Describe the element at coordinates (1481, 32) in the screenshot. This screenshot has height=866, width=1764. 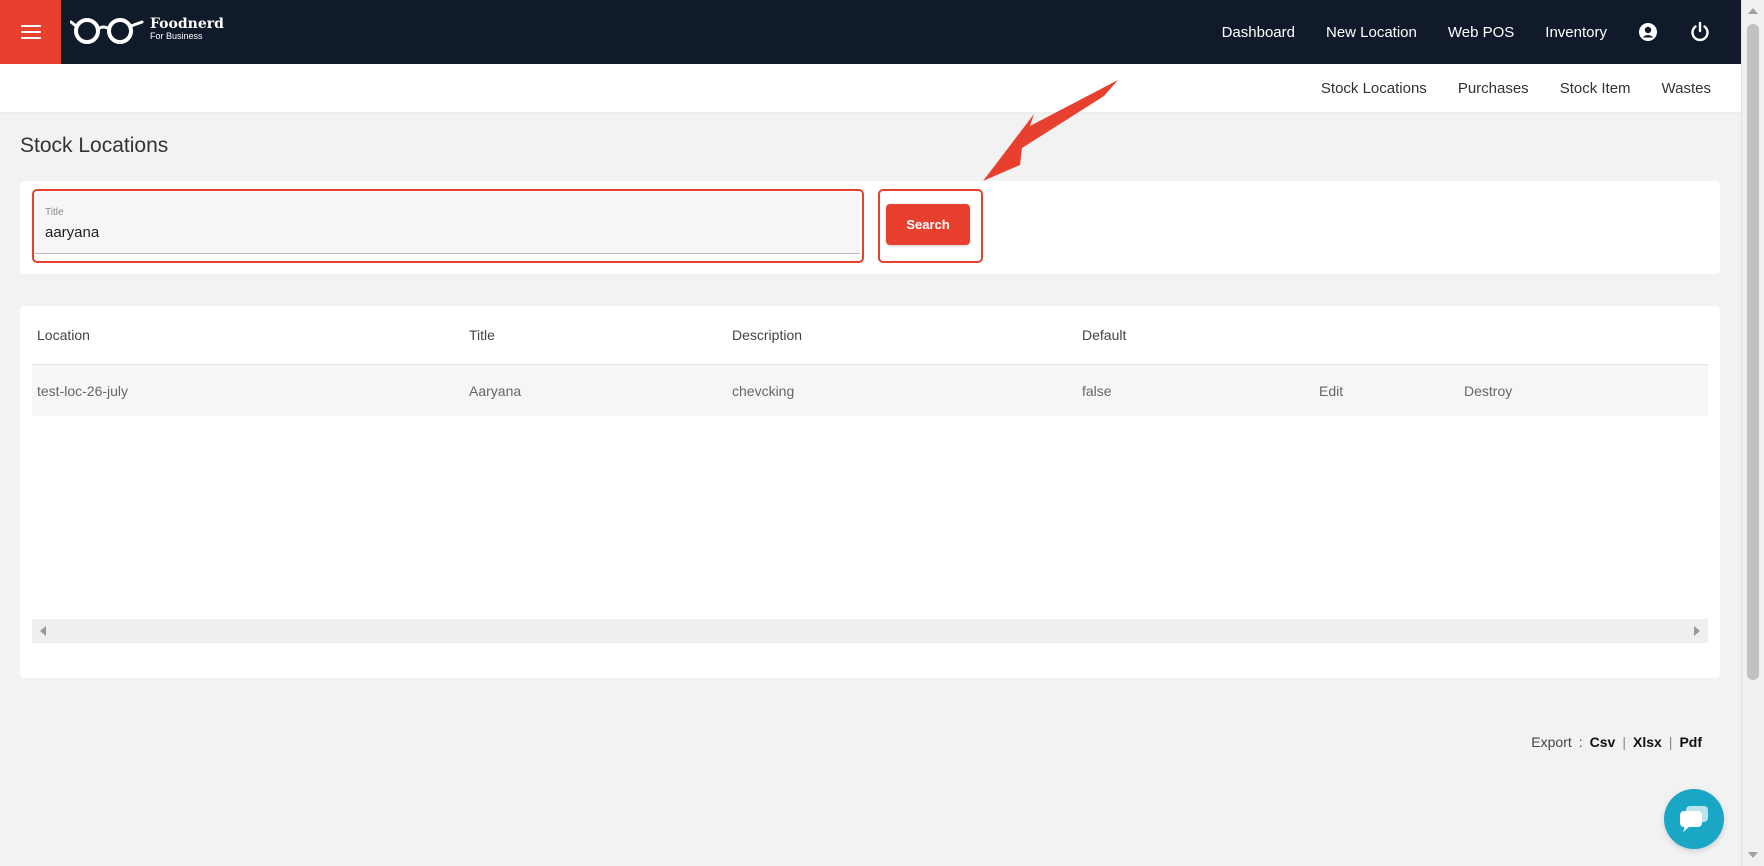
I see `nav-web-pos: Web POS` at that location.